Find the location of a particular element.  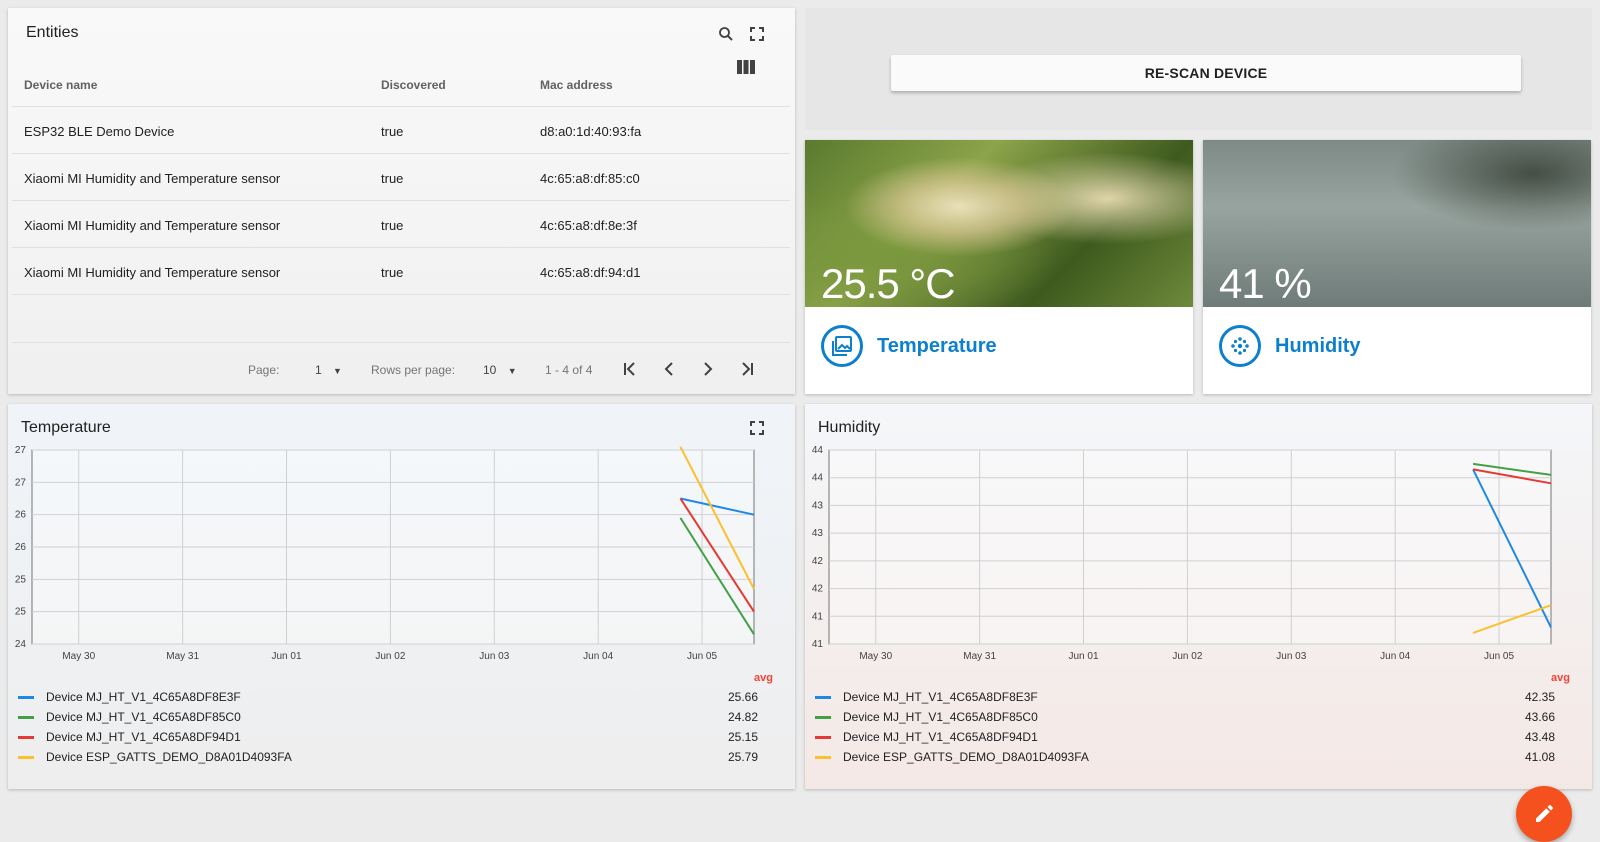

rescan-card: RE-SCAN DEVICE is located at coordinates (1198, 69).